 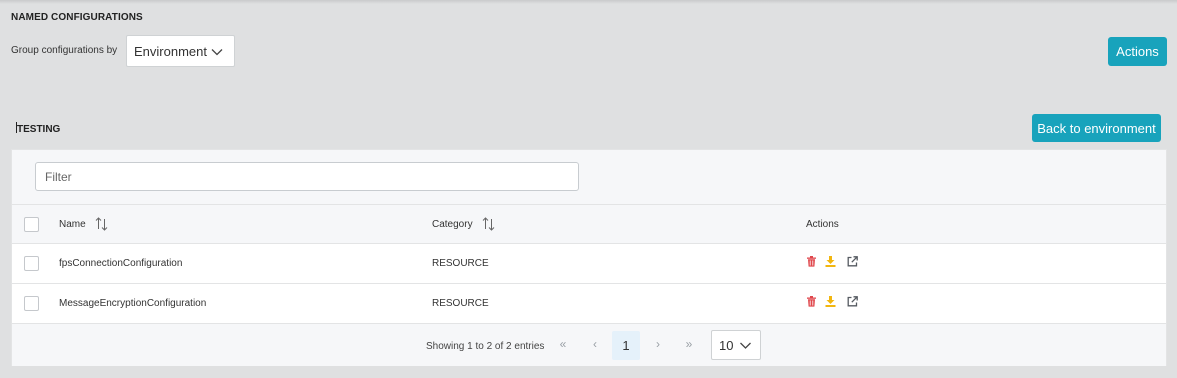 What do you see at coordinates (307, 176) in the screenshot?
I see `filter-input` at bounding box center [307, 176].